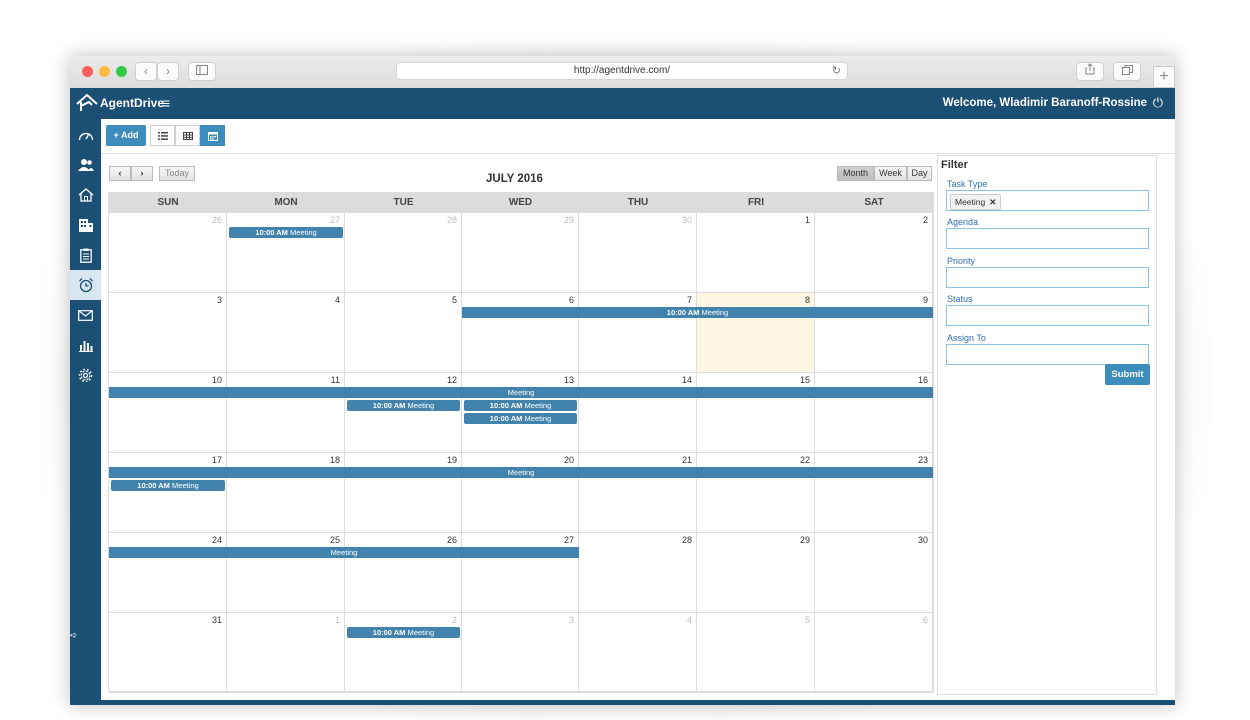 This screenshot has width=1250, height=720. Describe the element at coordinates (890, 173) in the screenshot. I see `view-week-button: Week` at that location.